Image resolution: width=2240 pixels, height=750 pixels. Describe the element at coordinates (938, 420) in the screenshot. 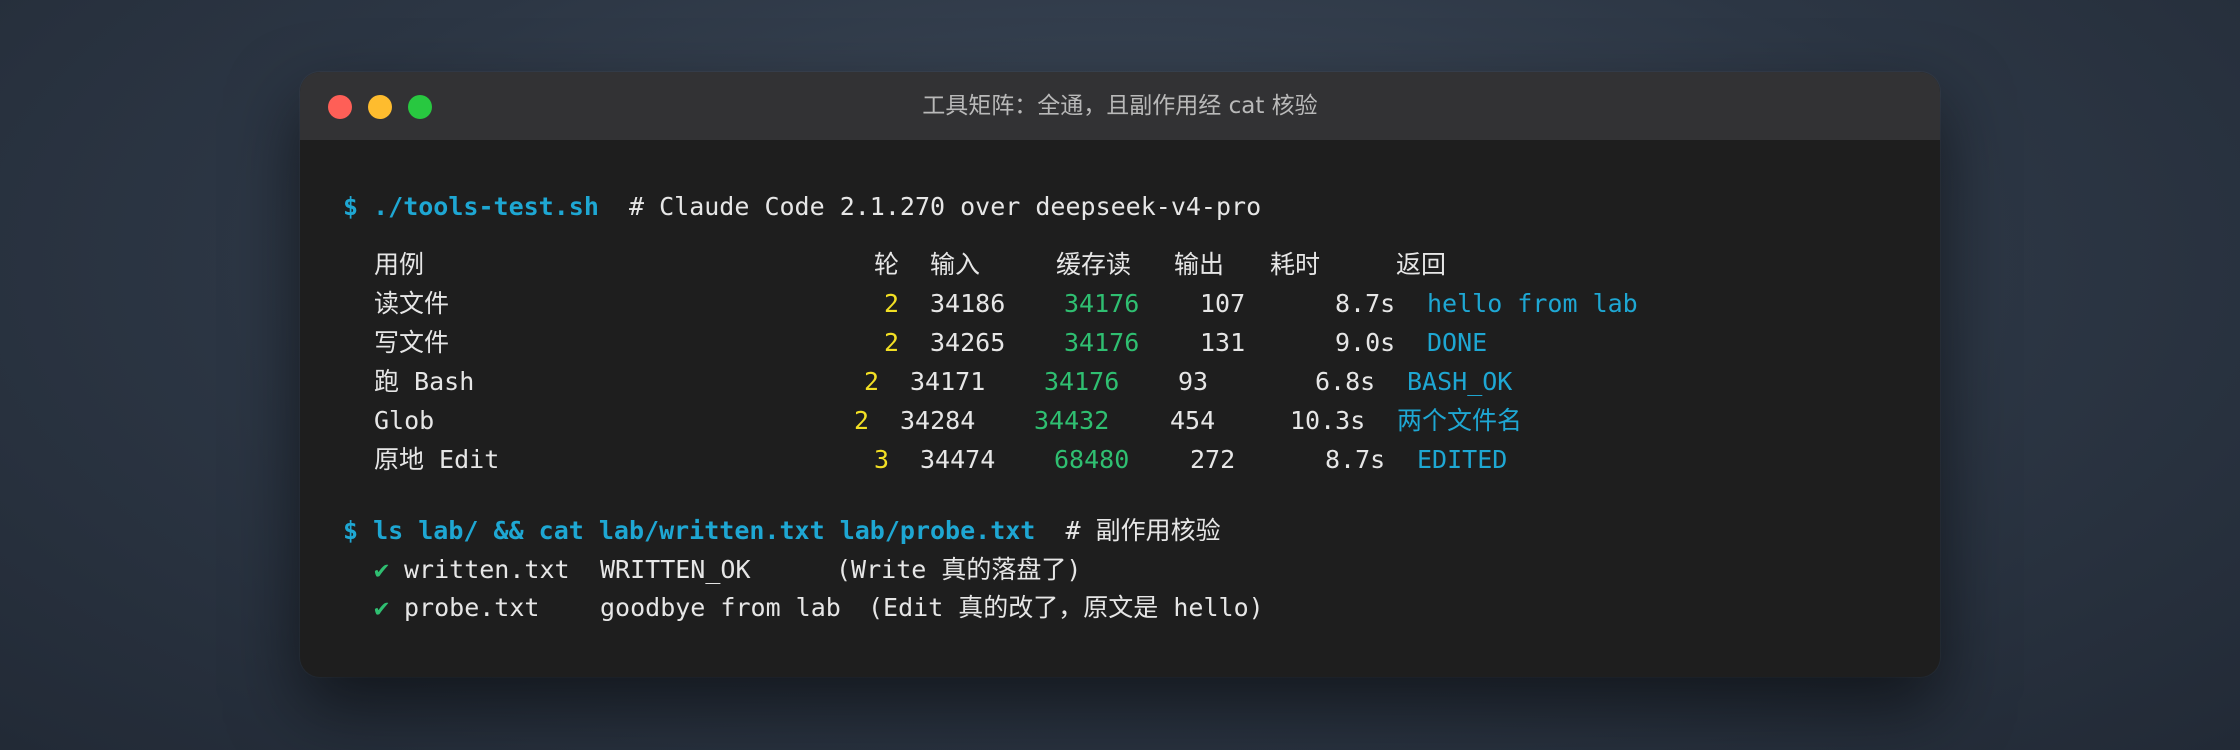

I see `row-input: 34284` at that location.